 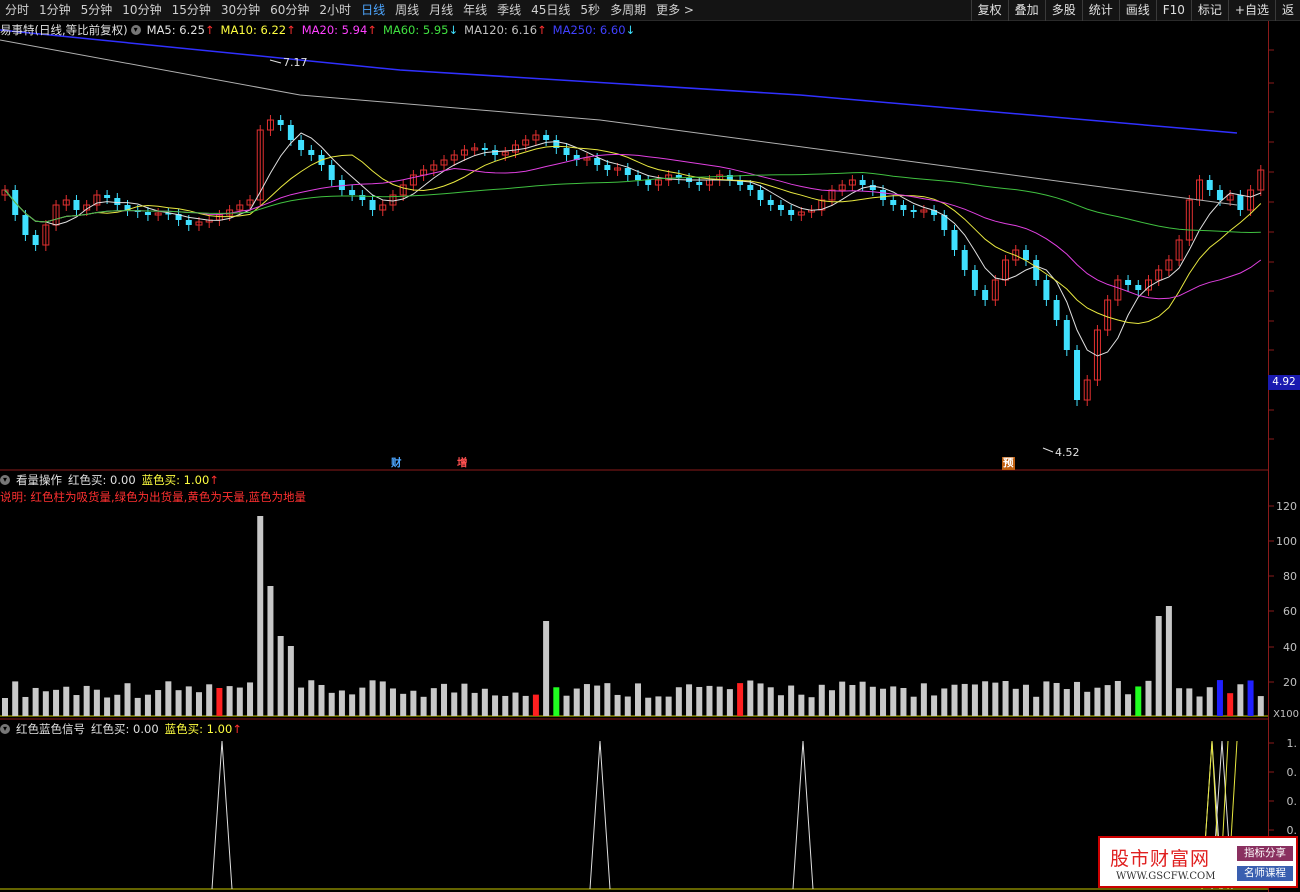 I want to click on signal-red-label: 红色买: 0.00, so click(x=125, y=729).